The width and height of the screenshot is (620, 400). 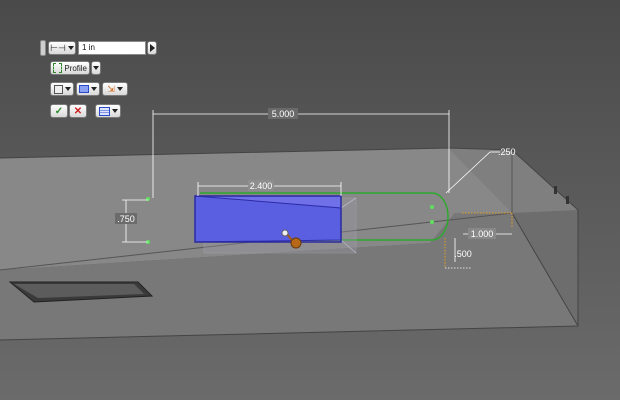 I want to click on extents-dropdown, so click(x=62, y=89).